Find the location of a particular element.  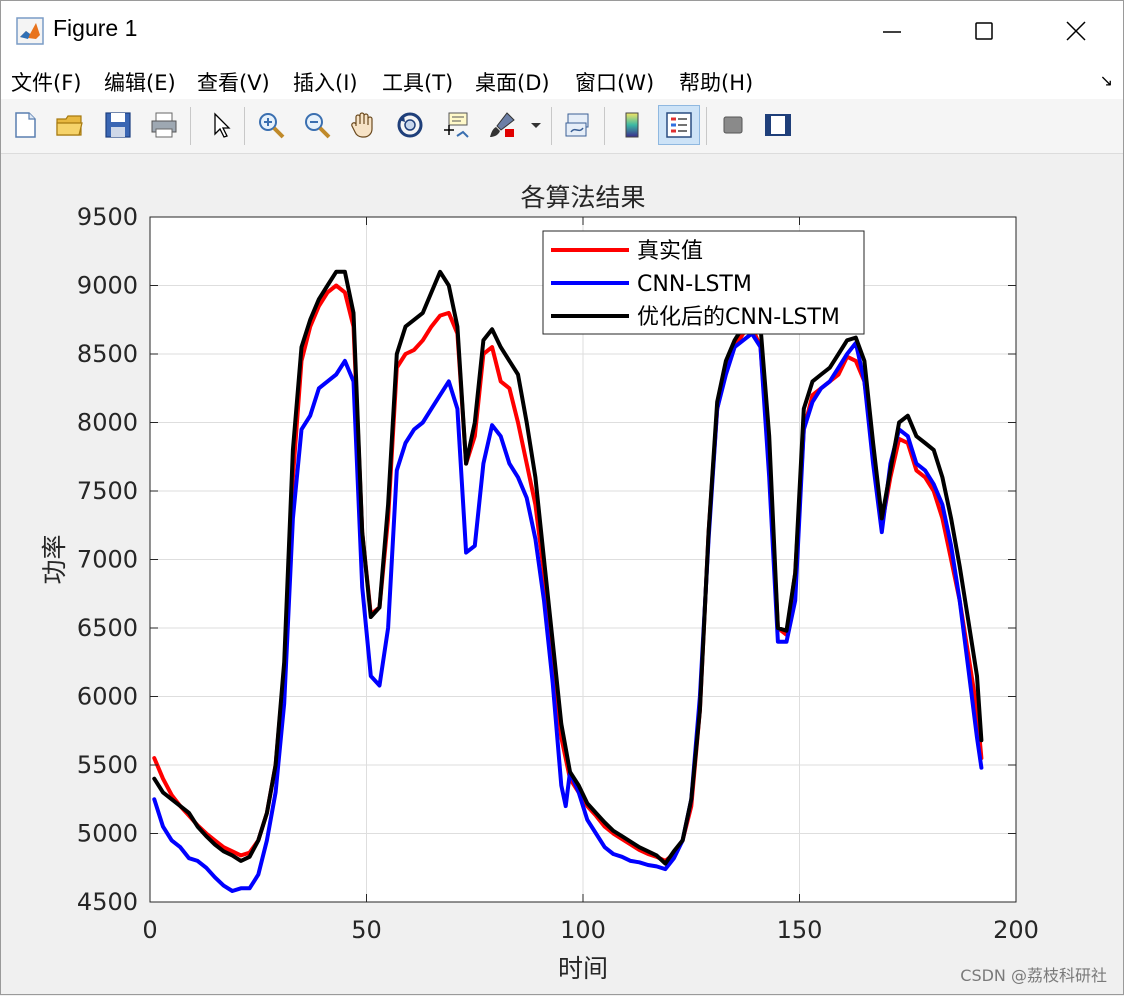

y-tick-label: 9000 is located at coordinates (107, 286).